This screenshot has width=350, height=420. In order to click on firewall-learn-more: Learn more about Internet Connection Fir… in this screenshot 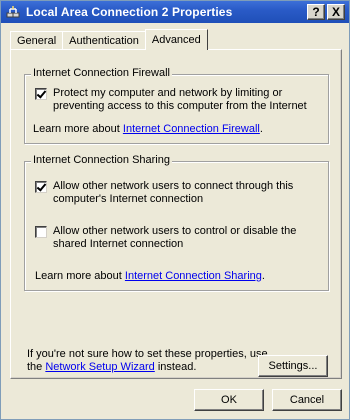, I will do `click(148, 129)`.